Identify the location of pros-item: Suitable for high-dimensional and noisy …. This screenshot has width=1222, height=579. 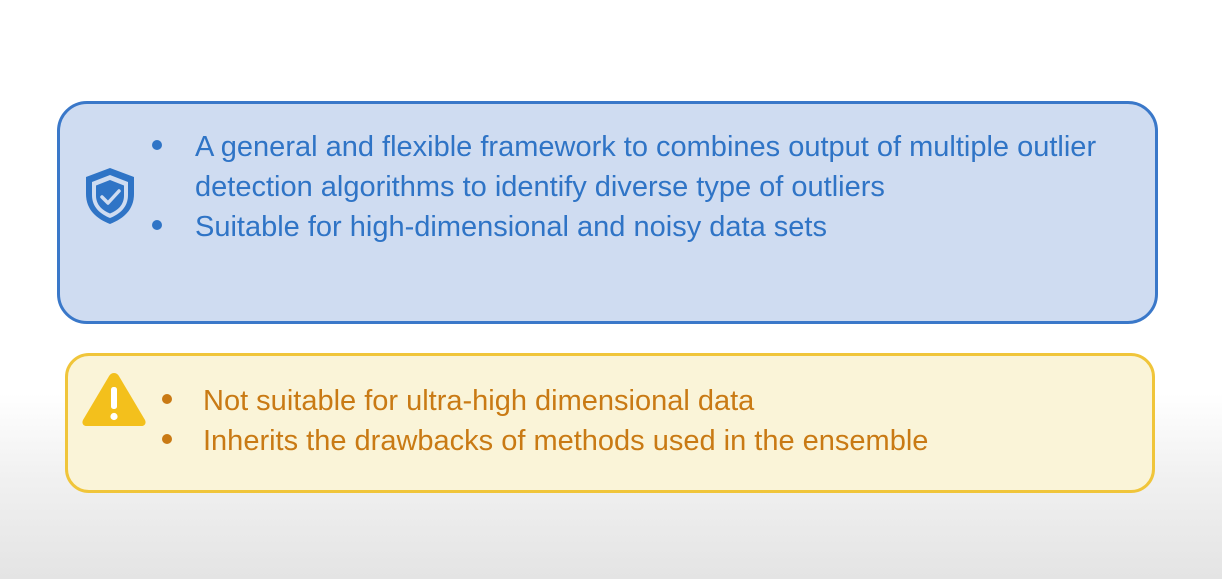
(643, 227).